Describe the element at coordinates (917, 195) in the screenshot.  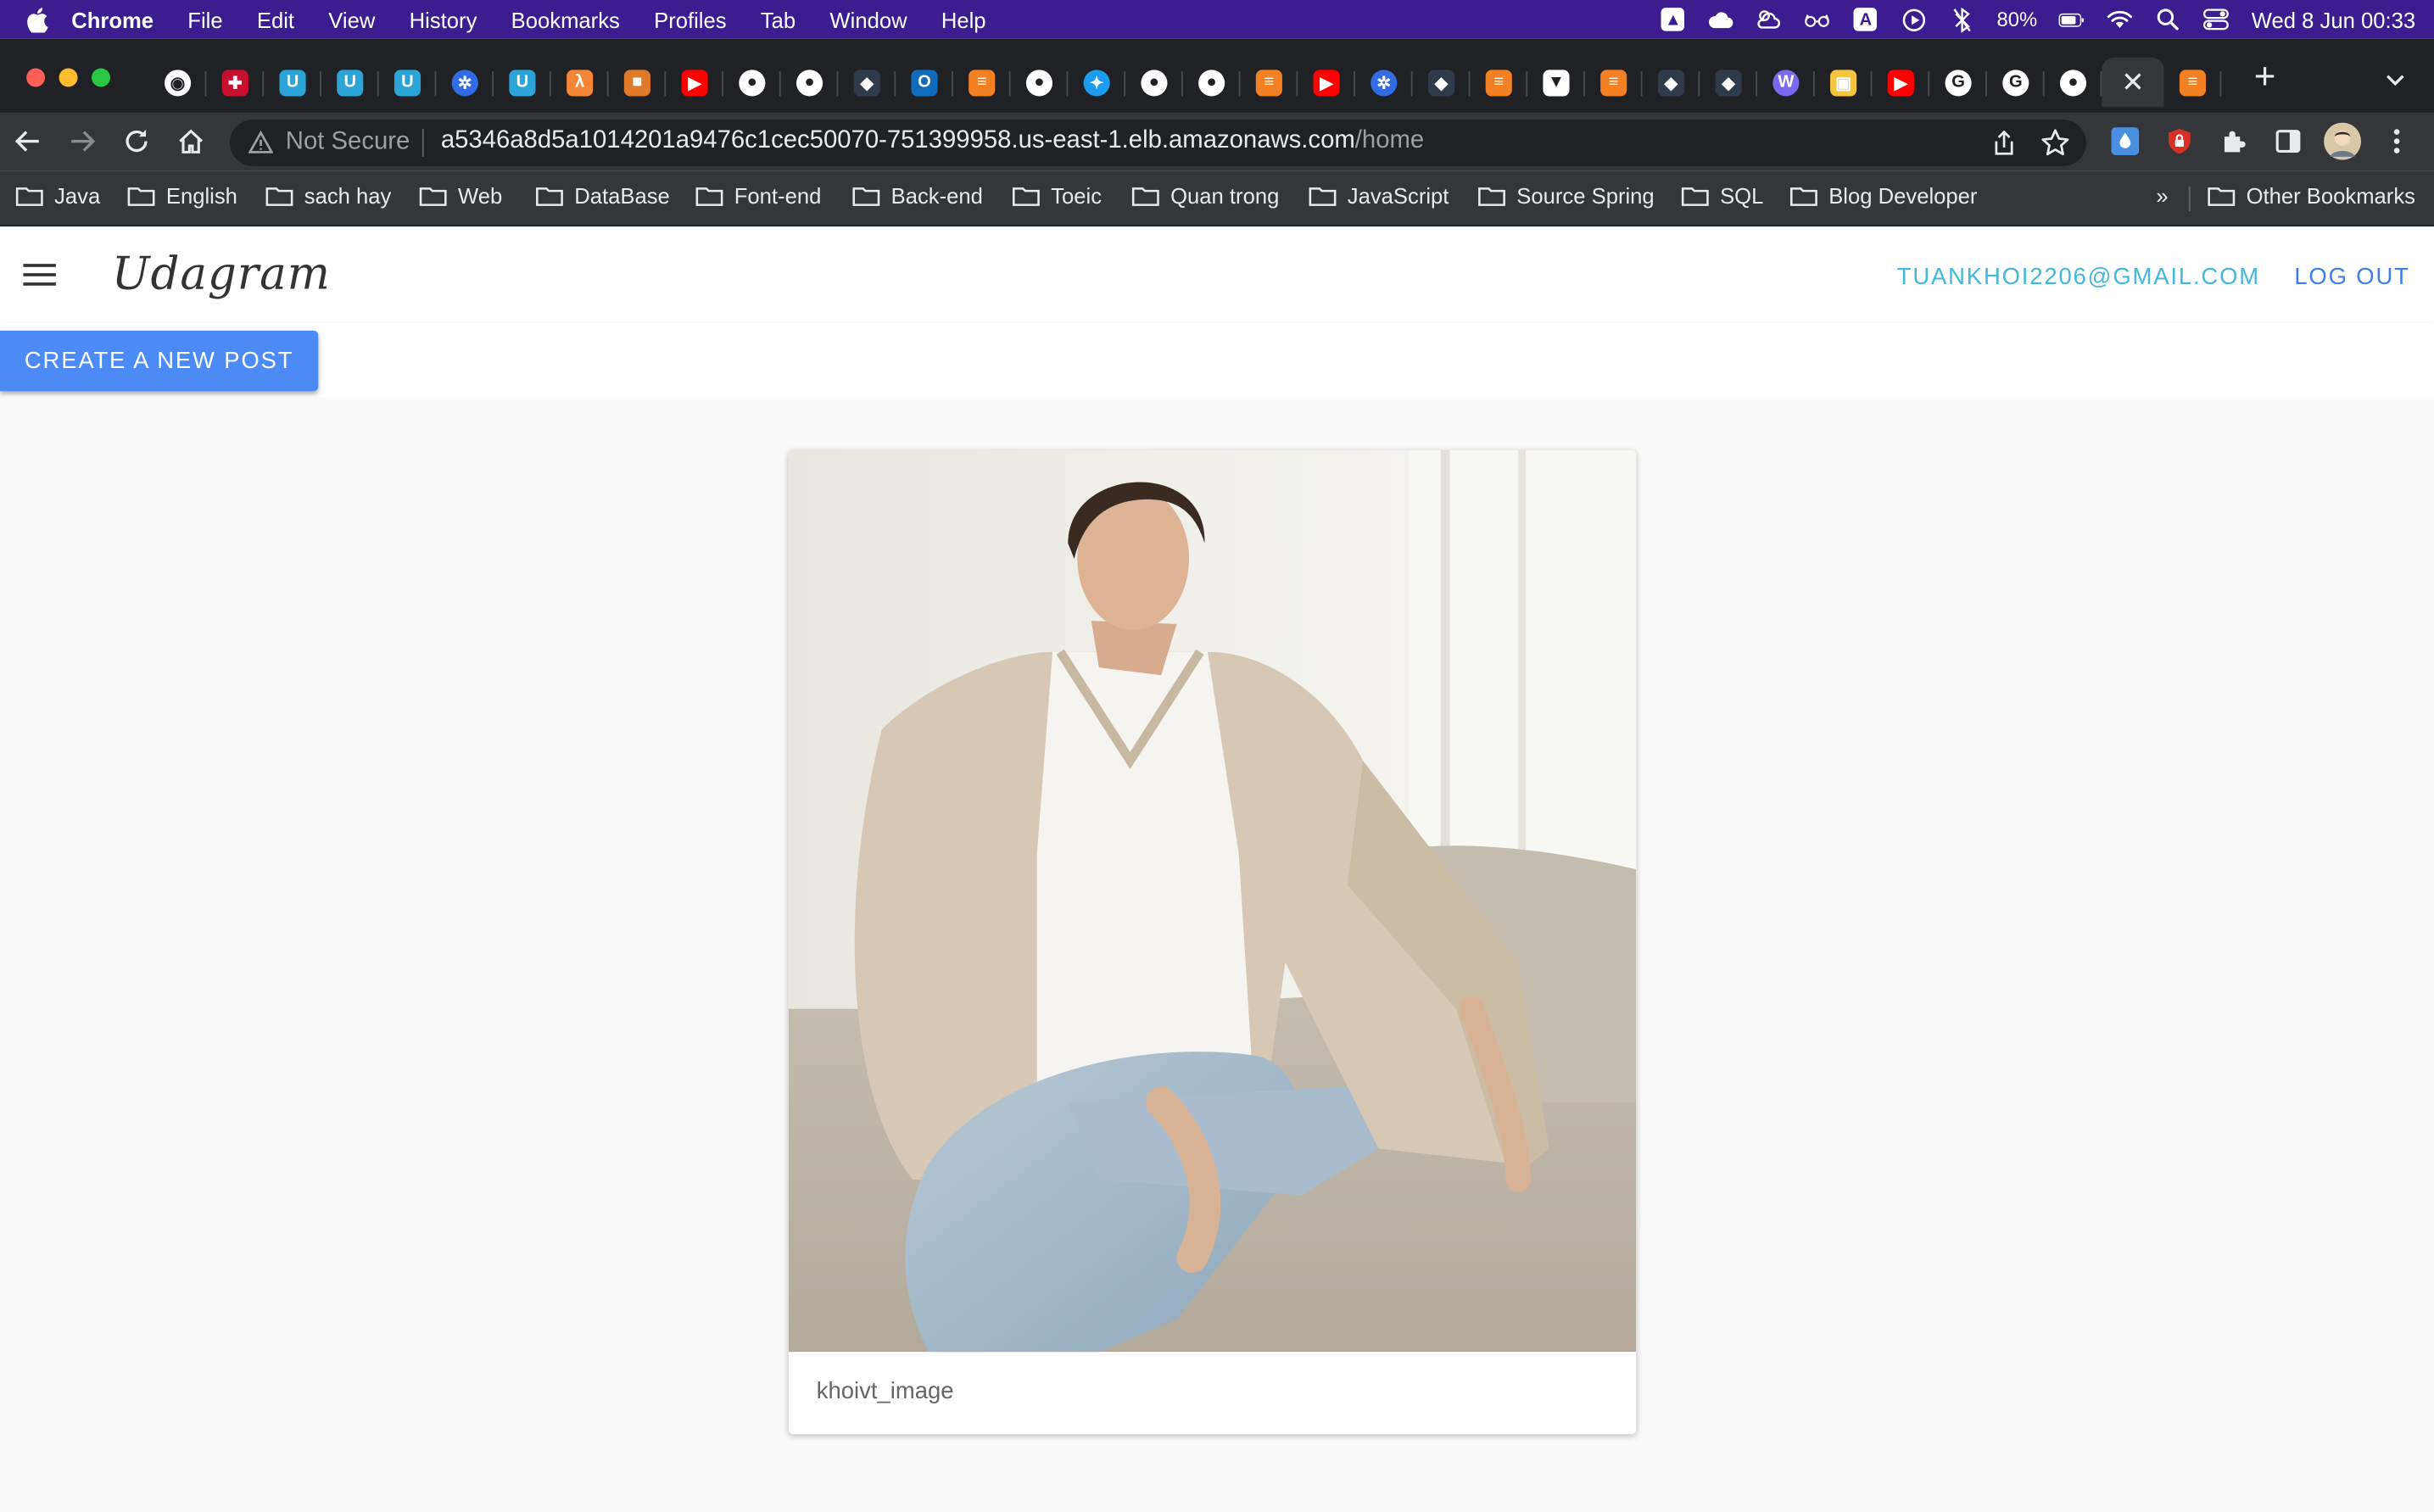
I see `bookmark-folder: Back-end` at that location.